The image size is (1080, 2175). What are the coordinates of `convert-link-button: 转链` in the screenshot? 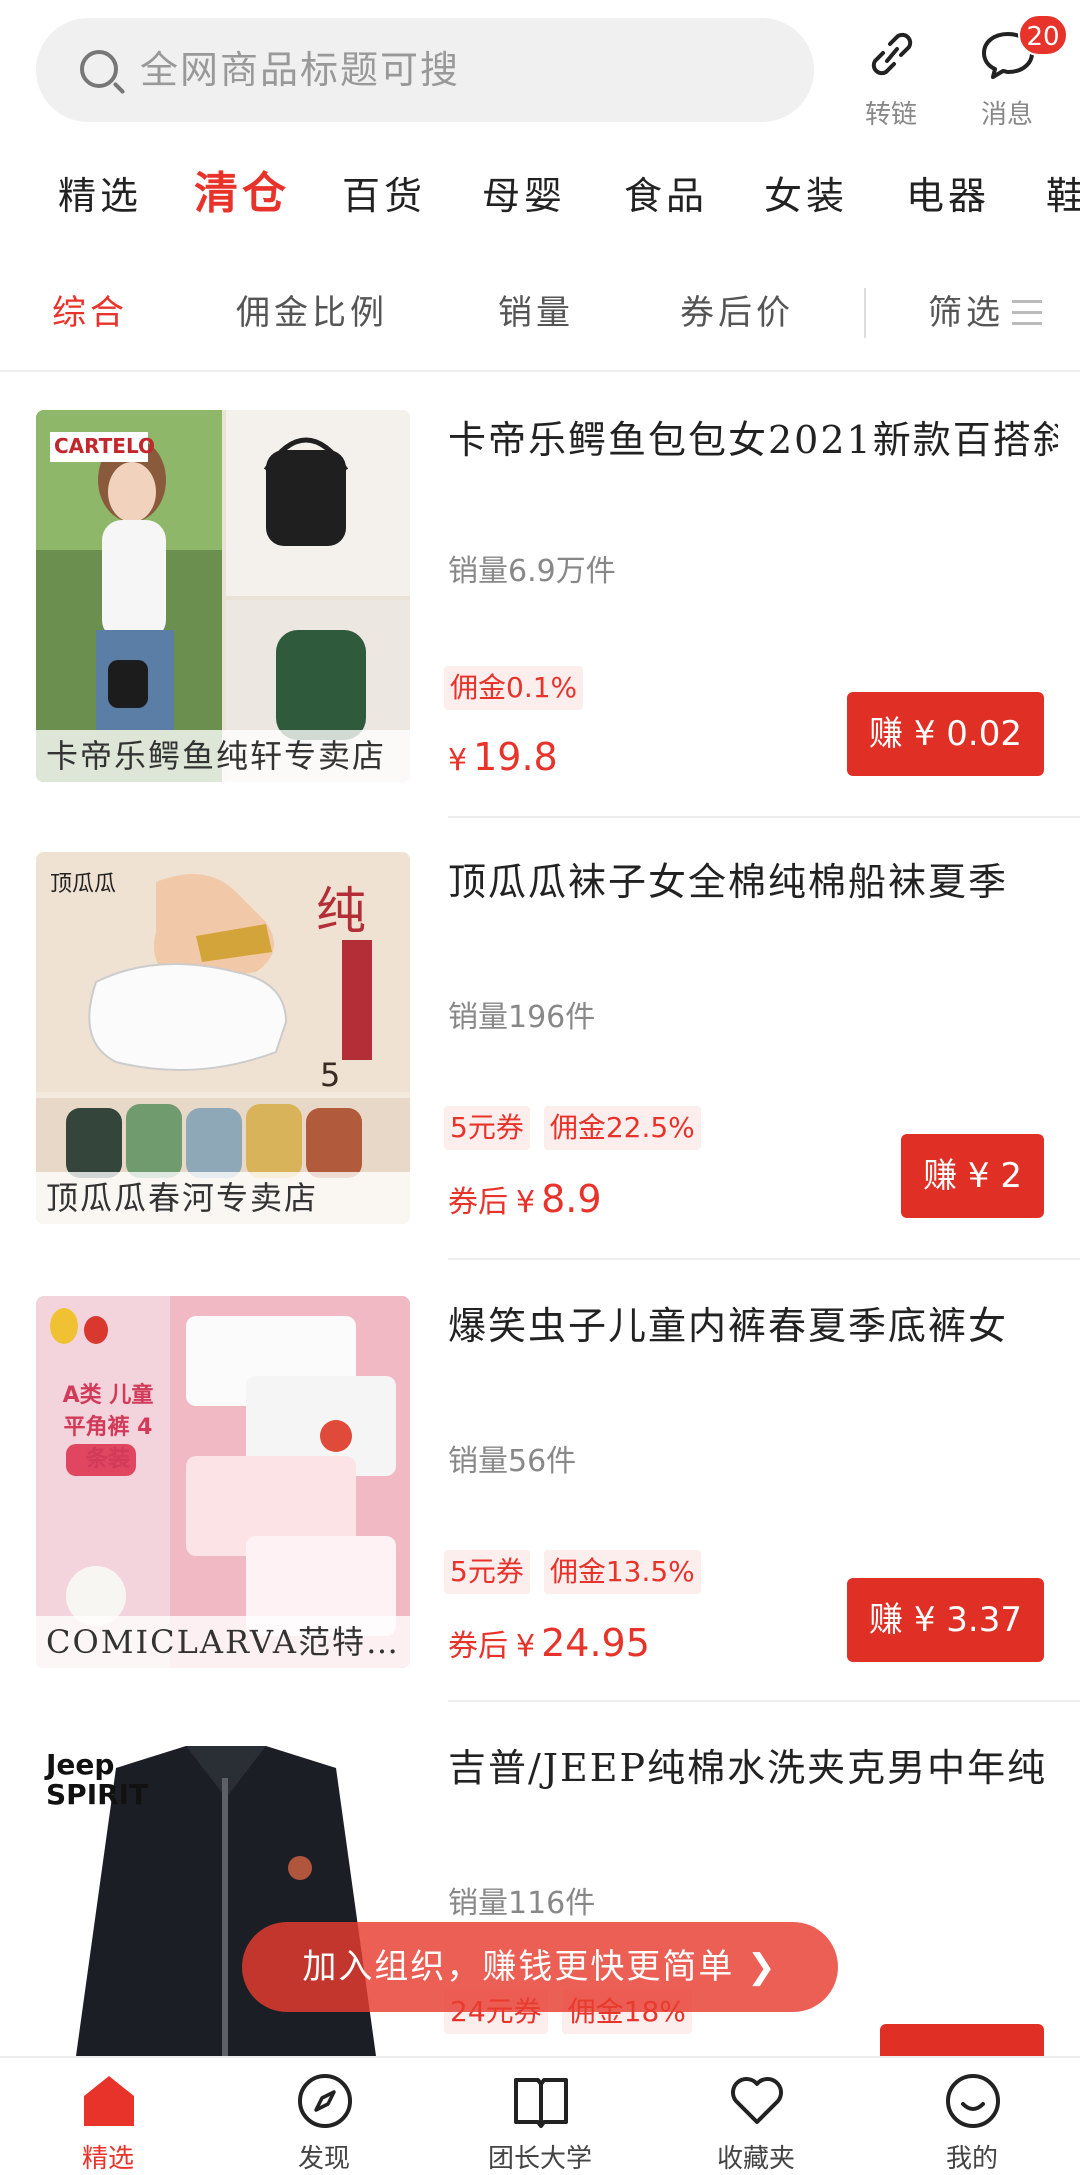 It's located at (891, 75).